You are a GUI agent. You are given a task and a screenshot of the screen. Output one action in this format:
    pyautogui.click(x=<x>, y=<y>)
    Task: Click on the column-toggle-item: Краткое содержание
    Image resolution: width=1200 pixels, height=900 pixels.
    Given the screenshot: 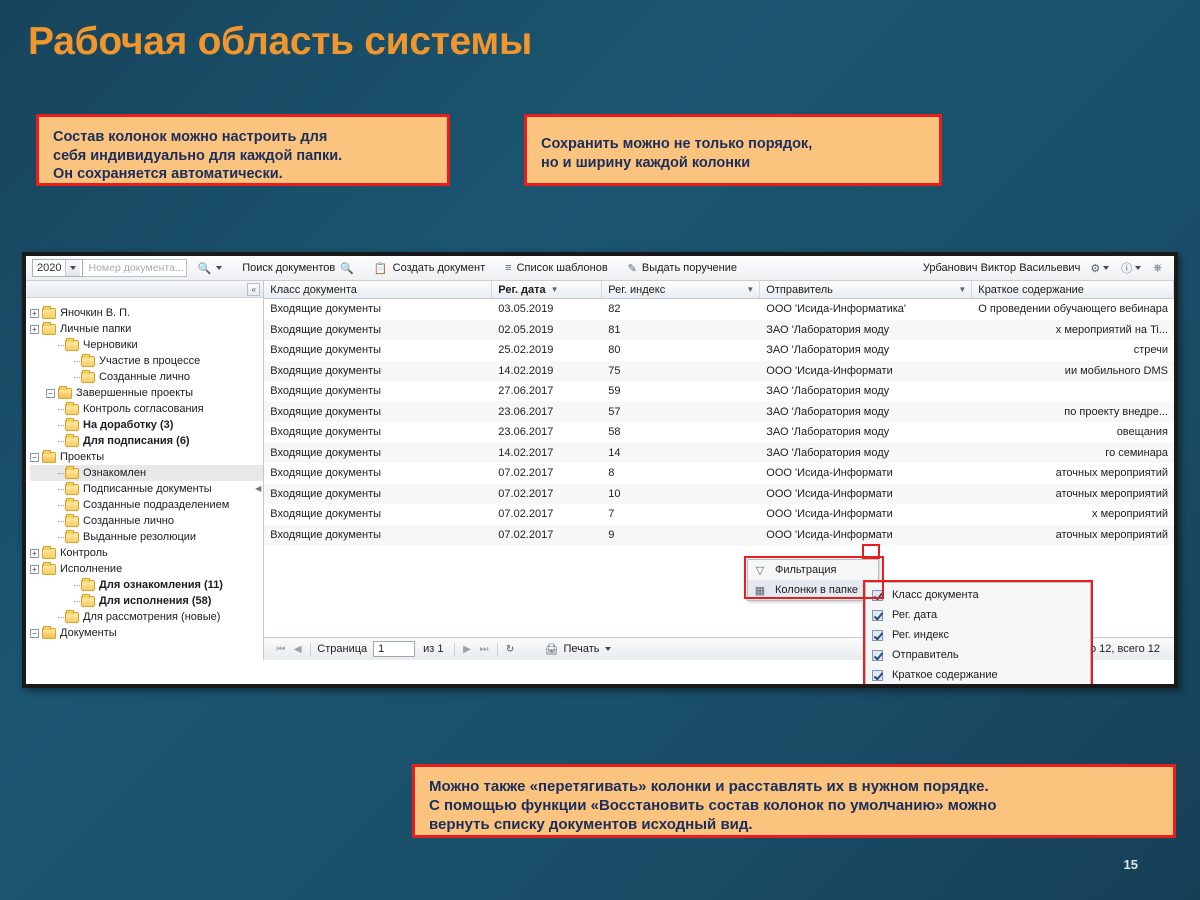 What is the action you would take?
    pyautogui.click(x=978, y=674)
    